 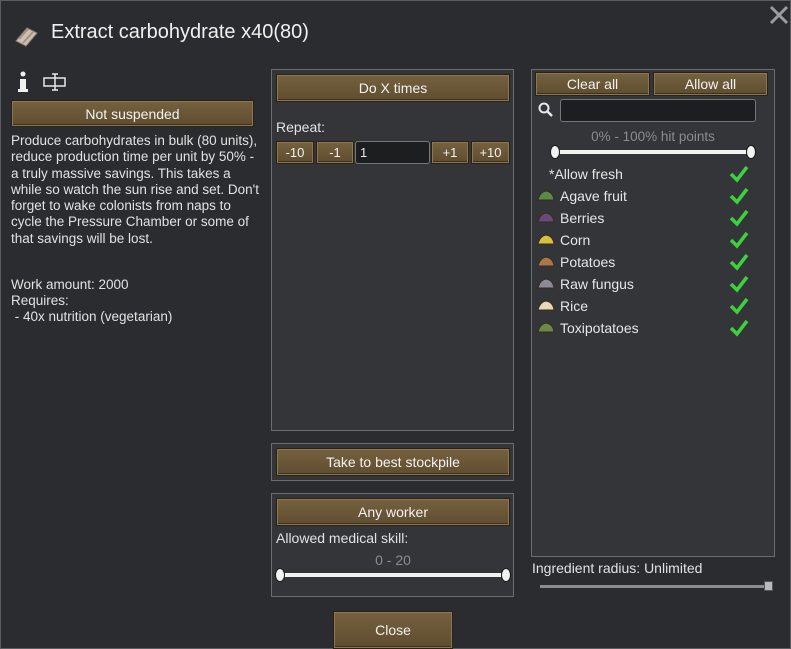 I want to click on requires-item: - 40x nutrition (vegetarian), so click(x=92, y=316).